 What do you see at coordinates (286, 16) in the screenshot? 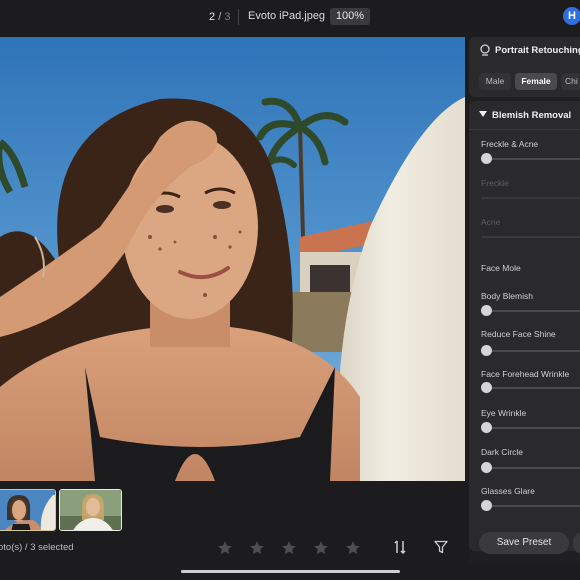
I see `file-name: Evoto iPad.jpeg` at bounding box center [286, 16].